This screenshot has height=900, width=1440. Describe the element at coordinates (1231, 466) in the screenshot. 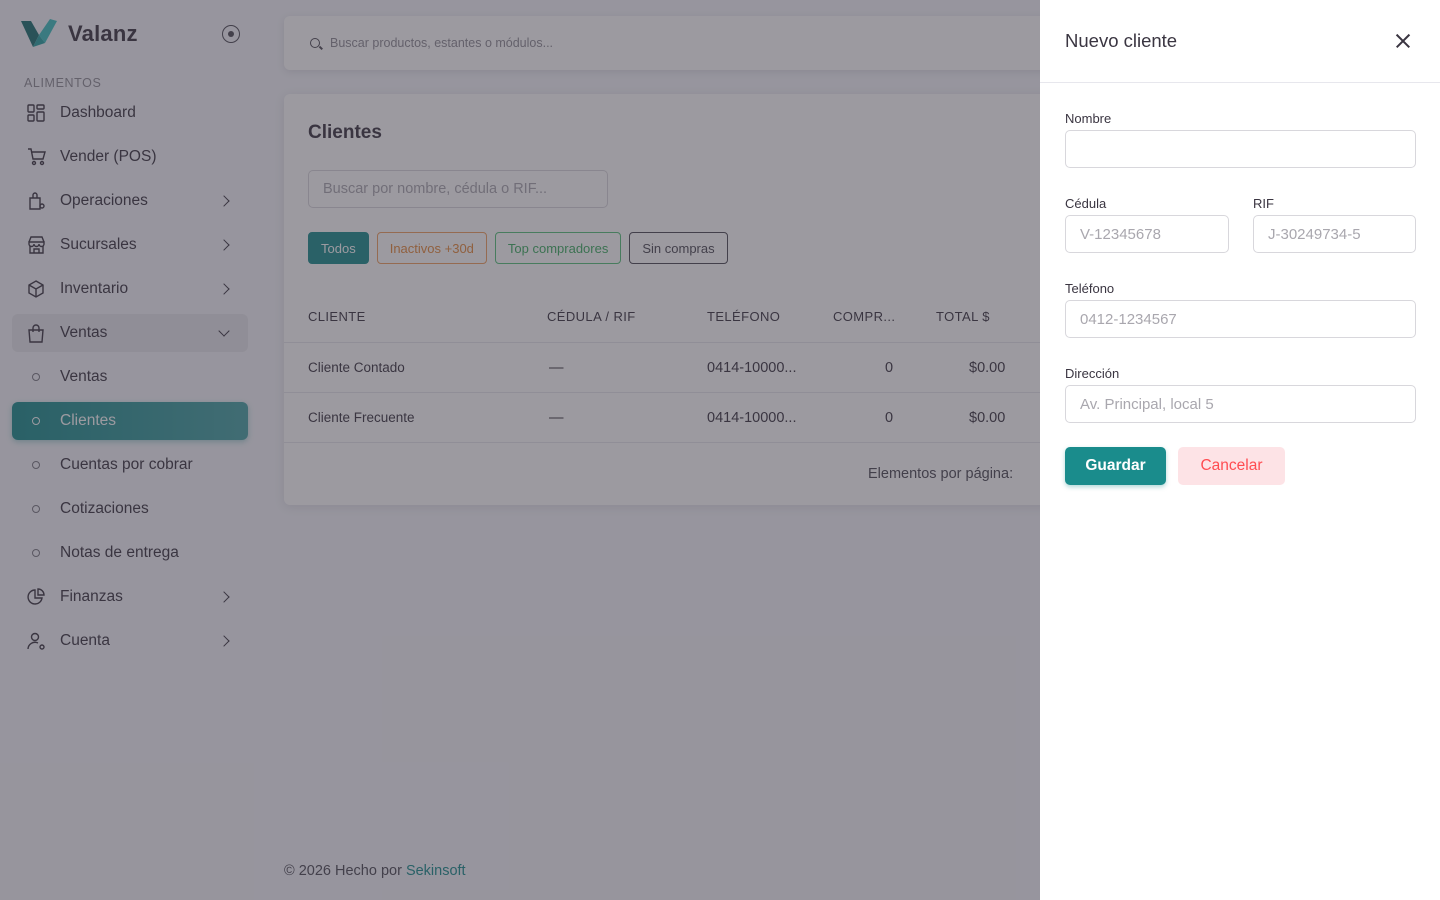

I see `cancel-button: Cancelar` at that location.